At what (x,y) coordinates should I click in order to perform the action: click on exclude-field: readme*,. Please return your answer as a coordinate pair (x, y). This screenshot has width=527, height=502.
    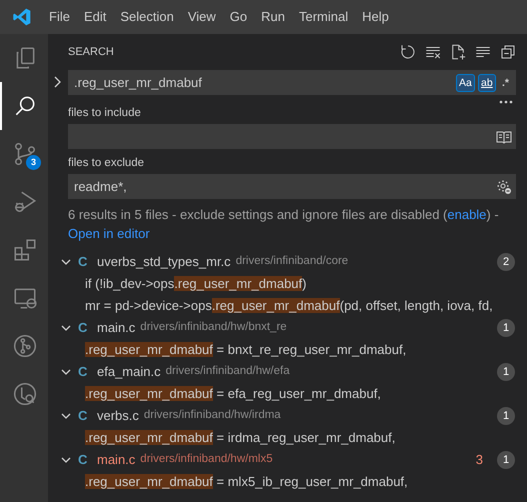
    Looking at the image, I should click on (292, 186).